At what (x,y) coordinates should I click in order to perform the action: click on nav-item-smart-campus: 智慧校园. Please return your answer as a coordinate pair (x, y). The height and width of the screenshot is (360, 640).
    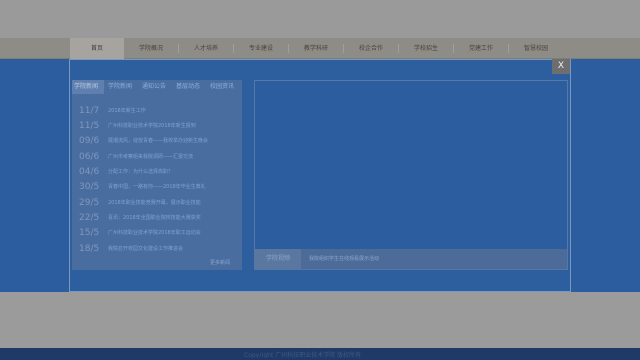
    Looking at the image, I should click on (536, 48).